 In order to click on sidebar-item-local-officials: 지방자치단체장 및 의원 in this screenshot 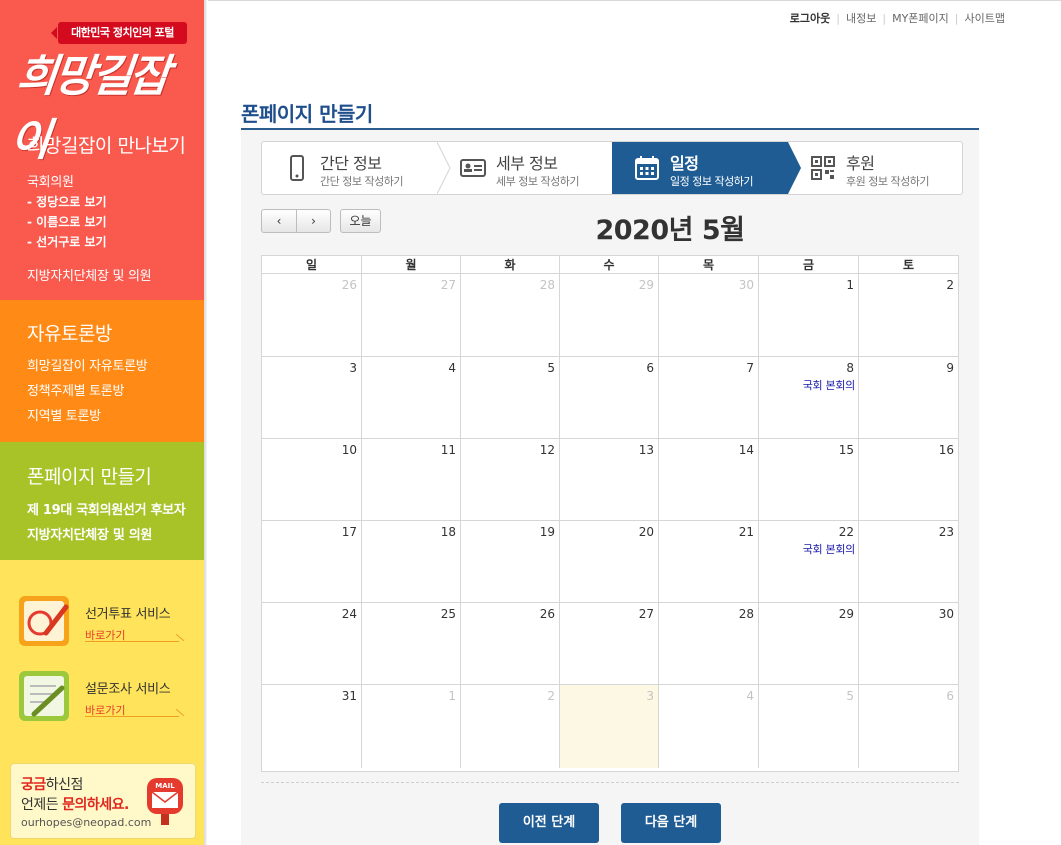, I will do `click(89, 533)`.